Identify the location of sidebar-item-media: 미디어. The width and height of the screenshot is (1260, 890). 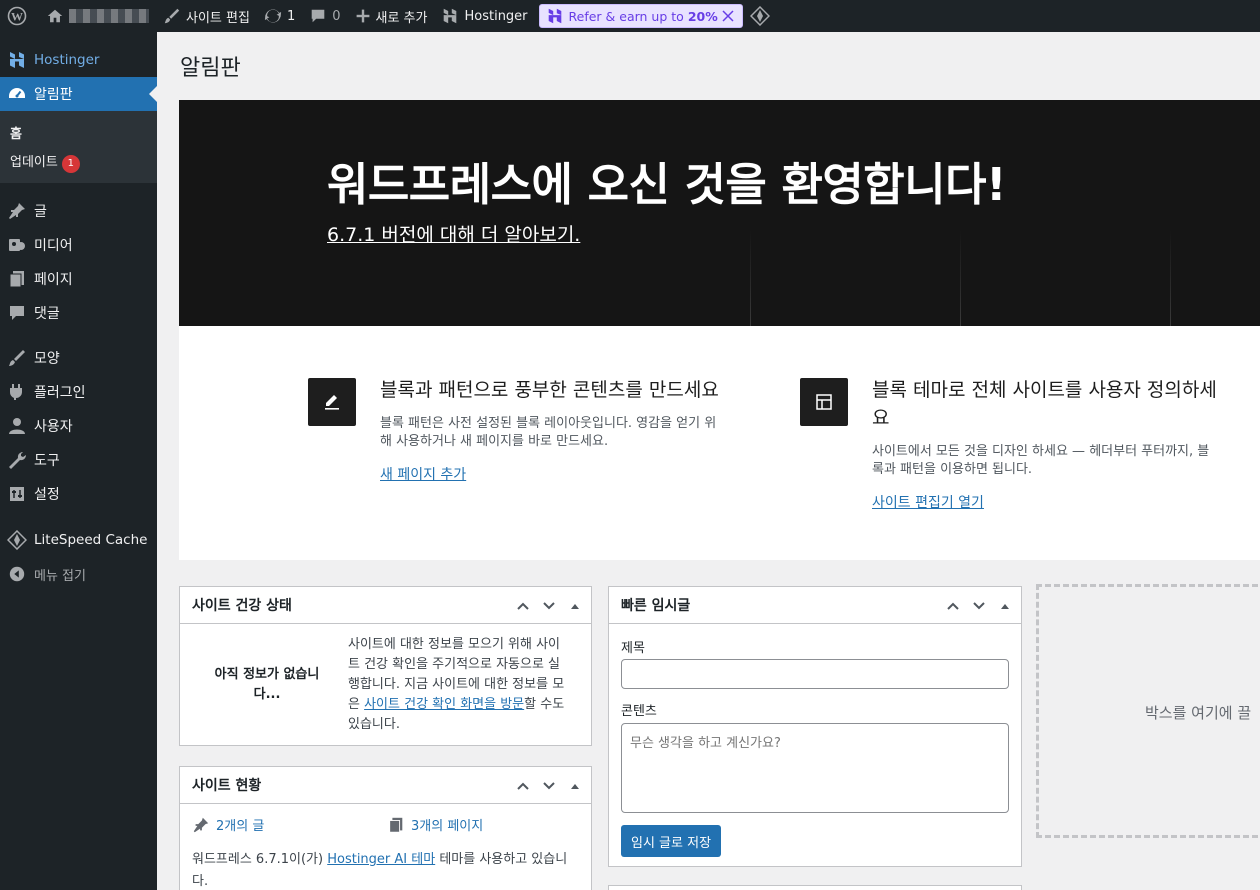
(78, 245).